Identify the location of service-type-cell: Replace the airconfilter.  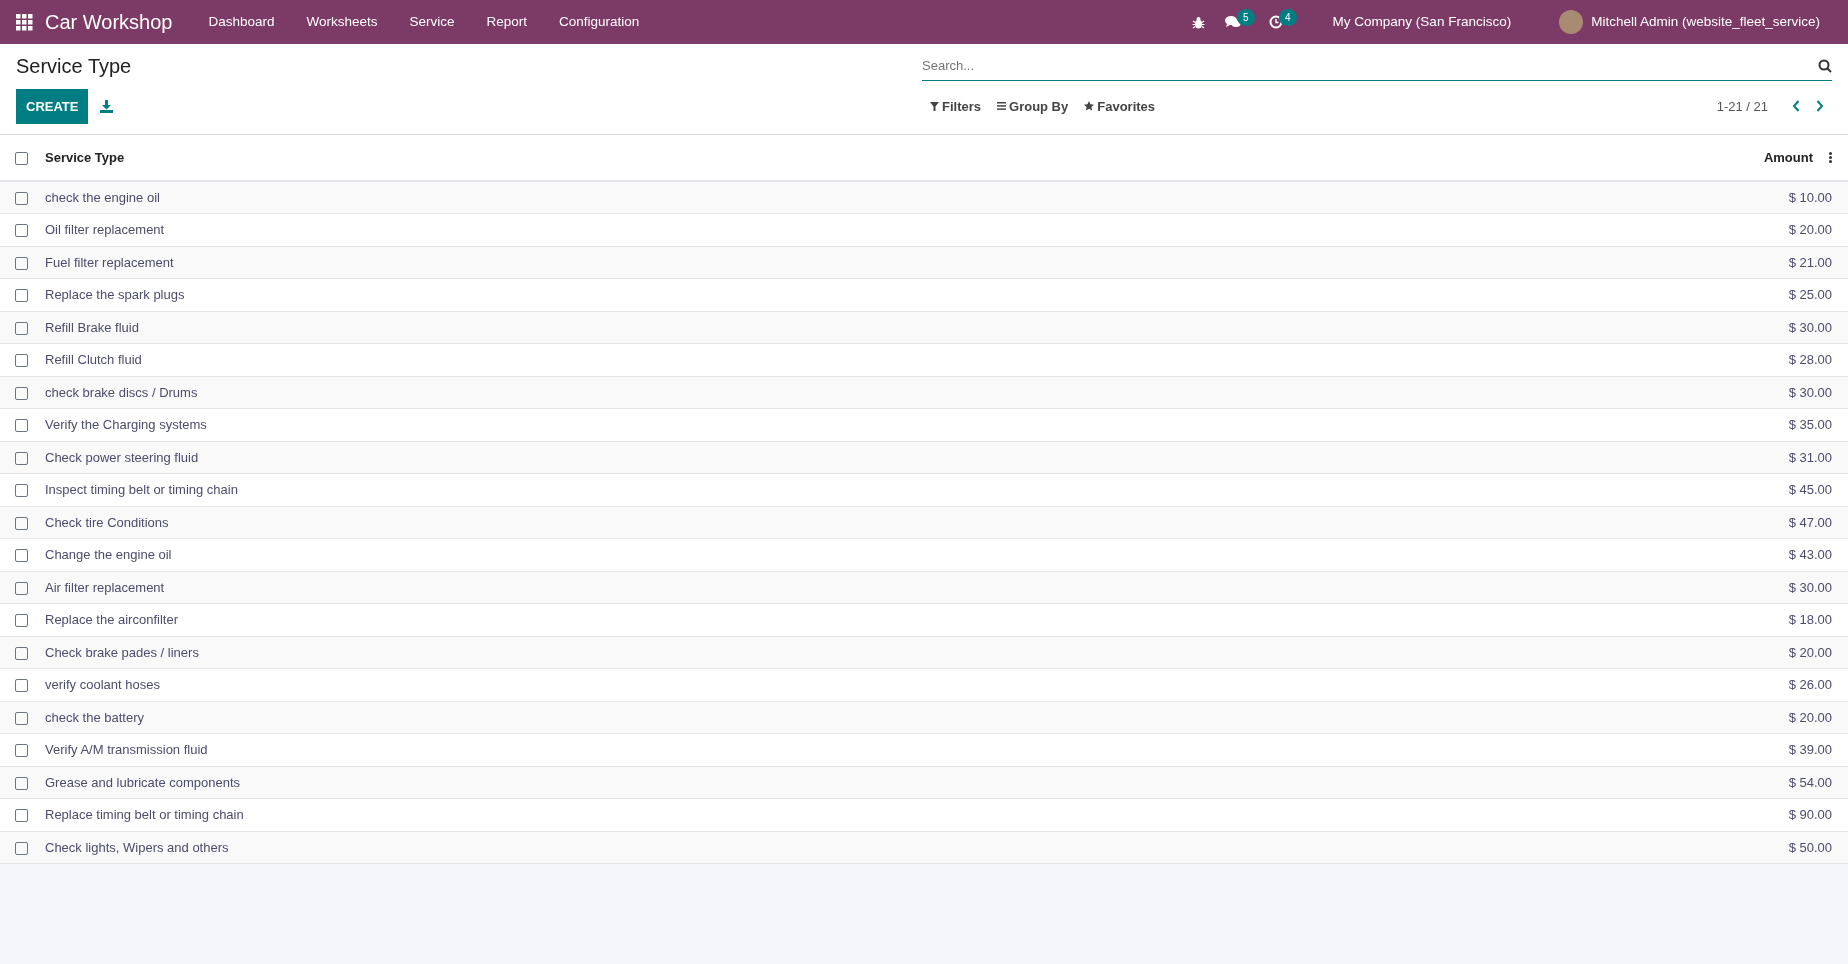
(111, 619).